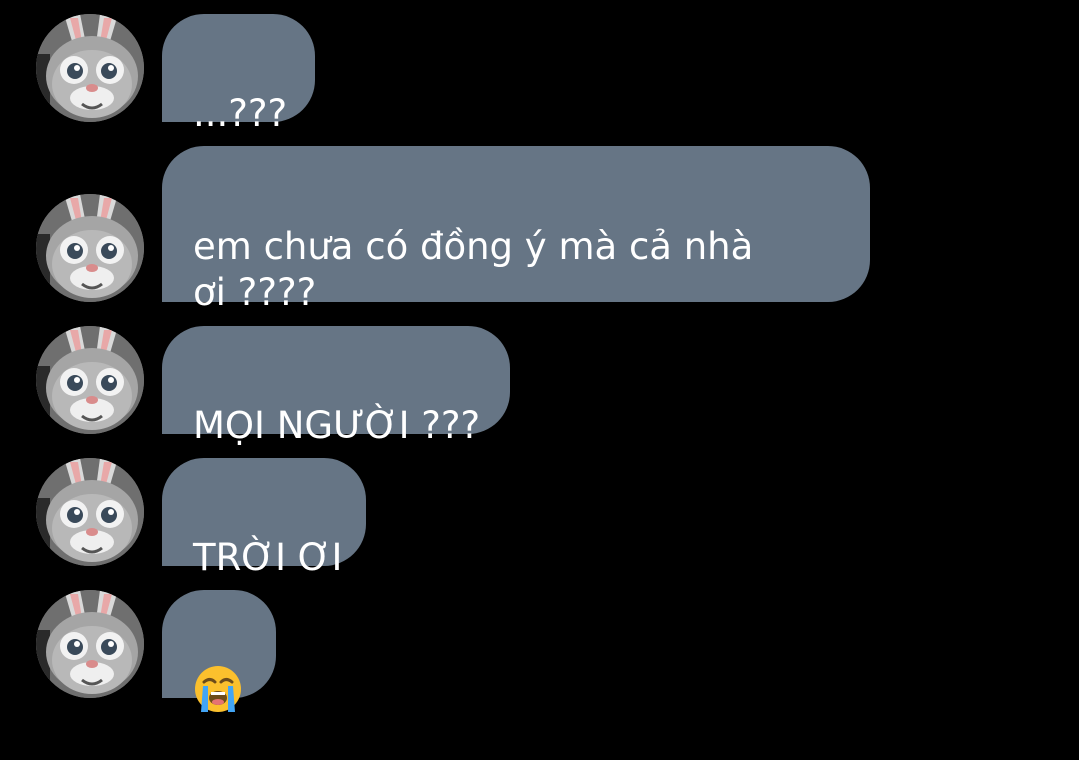  What do you see at coordinates (240, 113) in the screenshot?
I see `message-text: ...???` at bounding box center [240, 113].